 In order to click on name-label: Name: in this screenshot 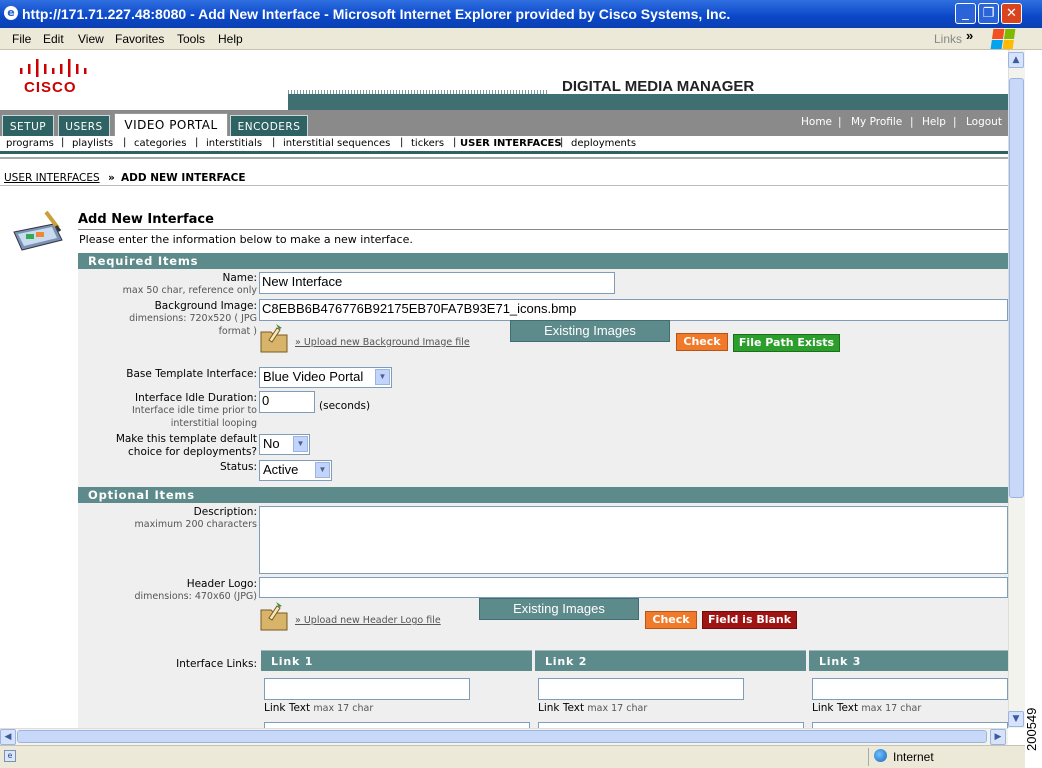, I will do `click(239, 278)`.